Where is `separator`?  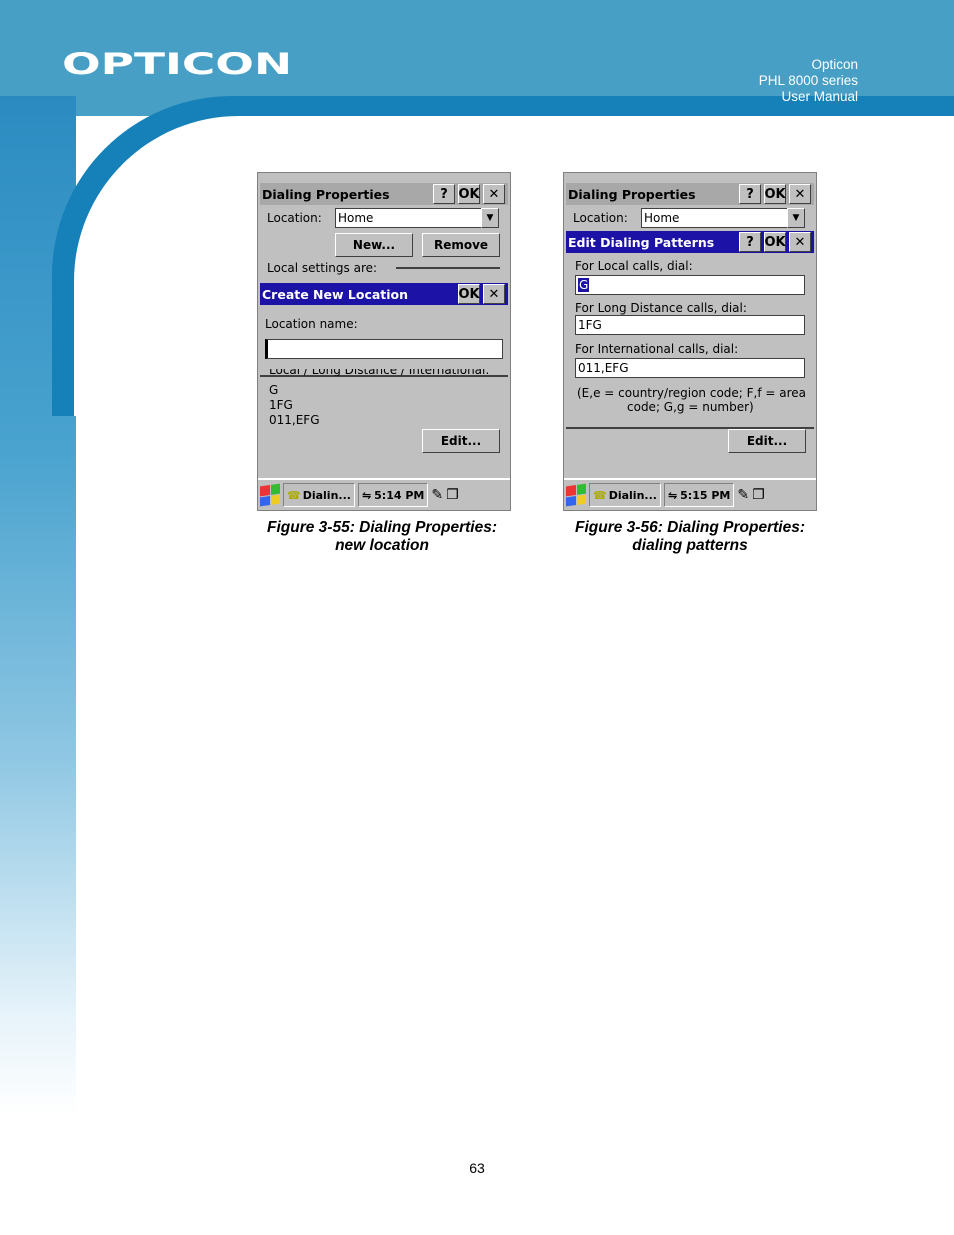 separator is located at coordinates (448, 268).